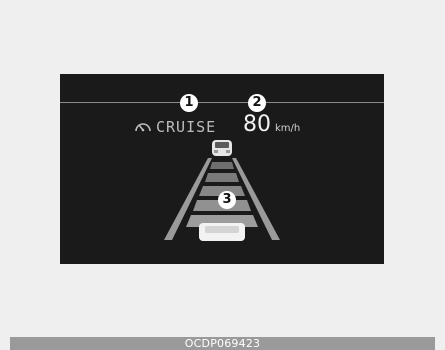 This screenshot has width=445, height=350. Describe the element at coordinates (222, 232) in the screenshot. I see `car-icon` at that location.